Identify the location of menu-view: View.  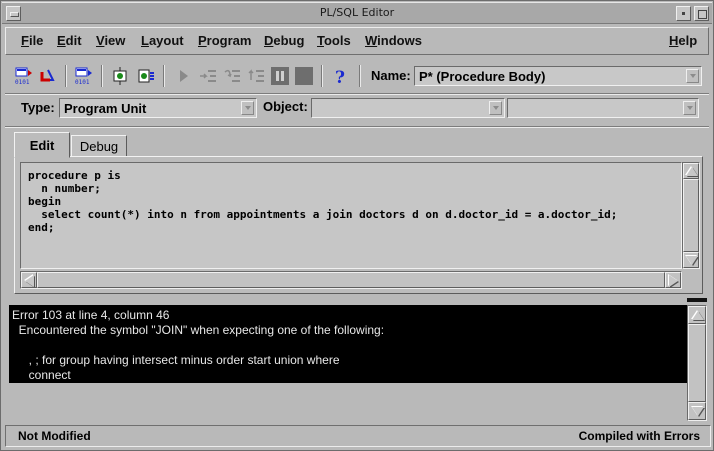
(110, 40).